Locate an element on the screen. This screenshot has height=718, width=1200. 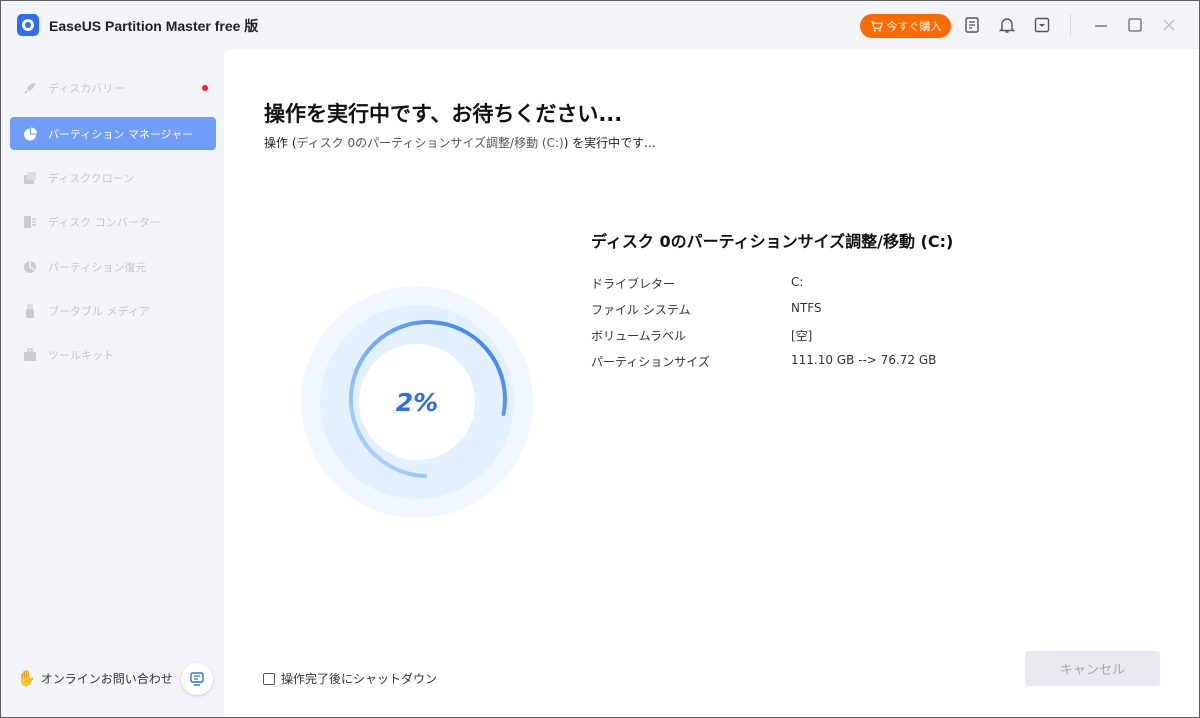
sidebar-item-disk-clone: ディスククローン is located at coordinates (113, 177).